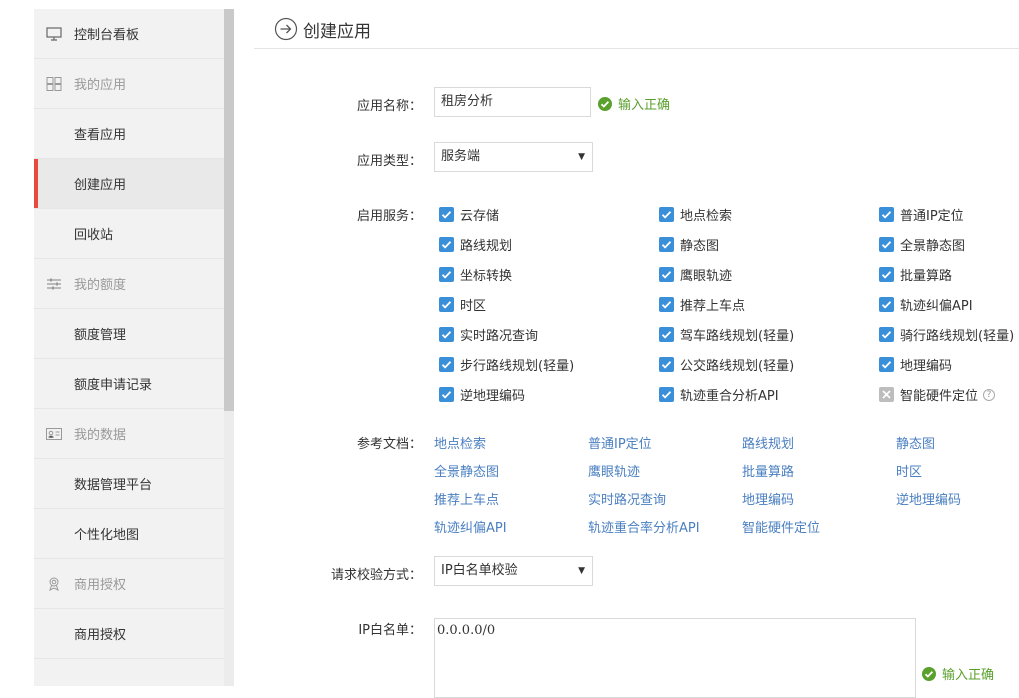 This screenshot has height=698, width=1019. I want to click on doc-link: 时区, so click(909, 470).